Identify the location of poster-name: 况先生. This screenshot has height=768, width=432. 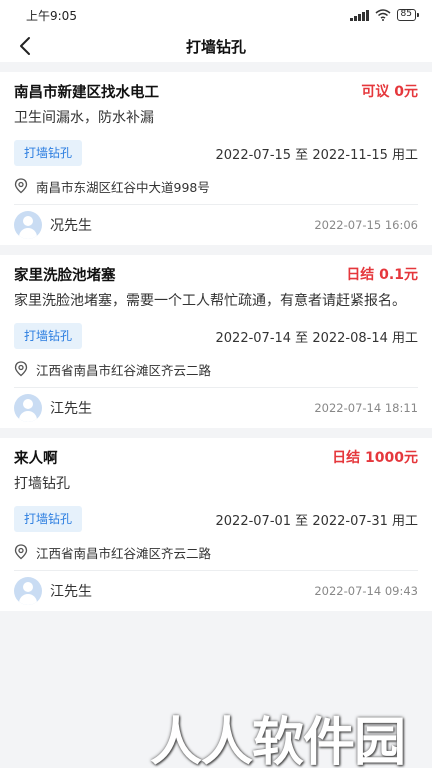
(71, 226).